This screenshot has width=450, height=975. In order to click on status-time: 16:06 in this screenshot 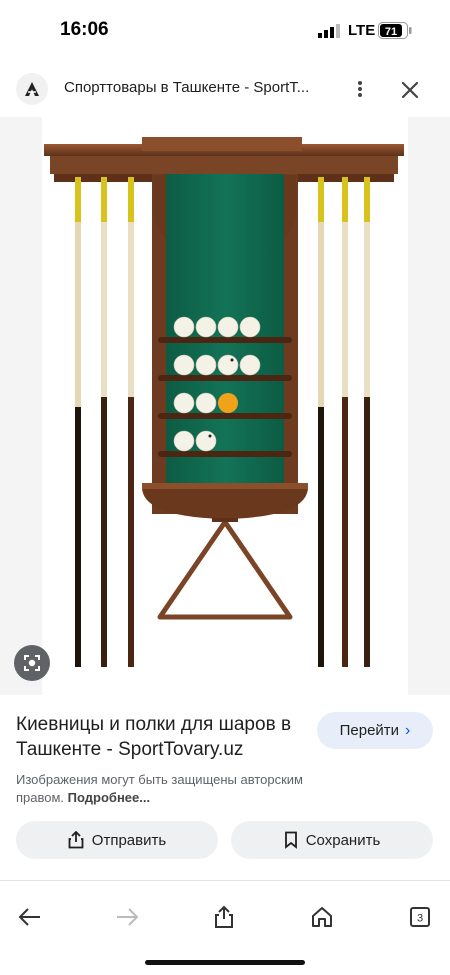, I will do `click(84, 29)`.